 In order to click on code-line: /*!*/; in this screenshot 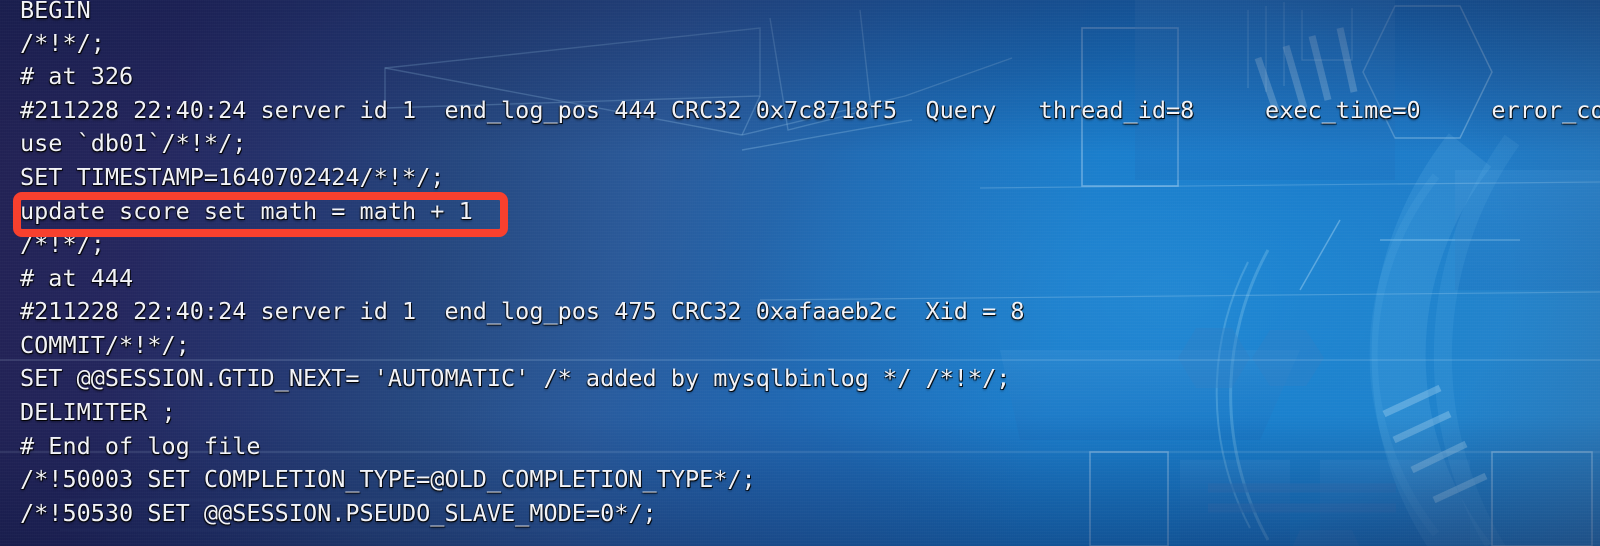, I will do `click(62, 43)`.